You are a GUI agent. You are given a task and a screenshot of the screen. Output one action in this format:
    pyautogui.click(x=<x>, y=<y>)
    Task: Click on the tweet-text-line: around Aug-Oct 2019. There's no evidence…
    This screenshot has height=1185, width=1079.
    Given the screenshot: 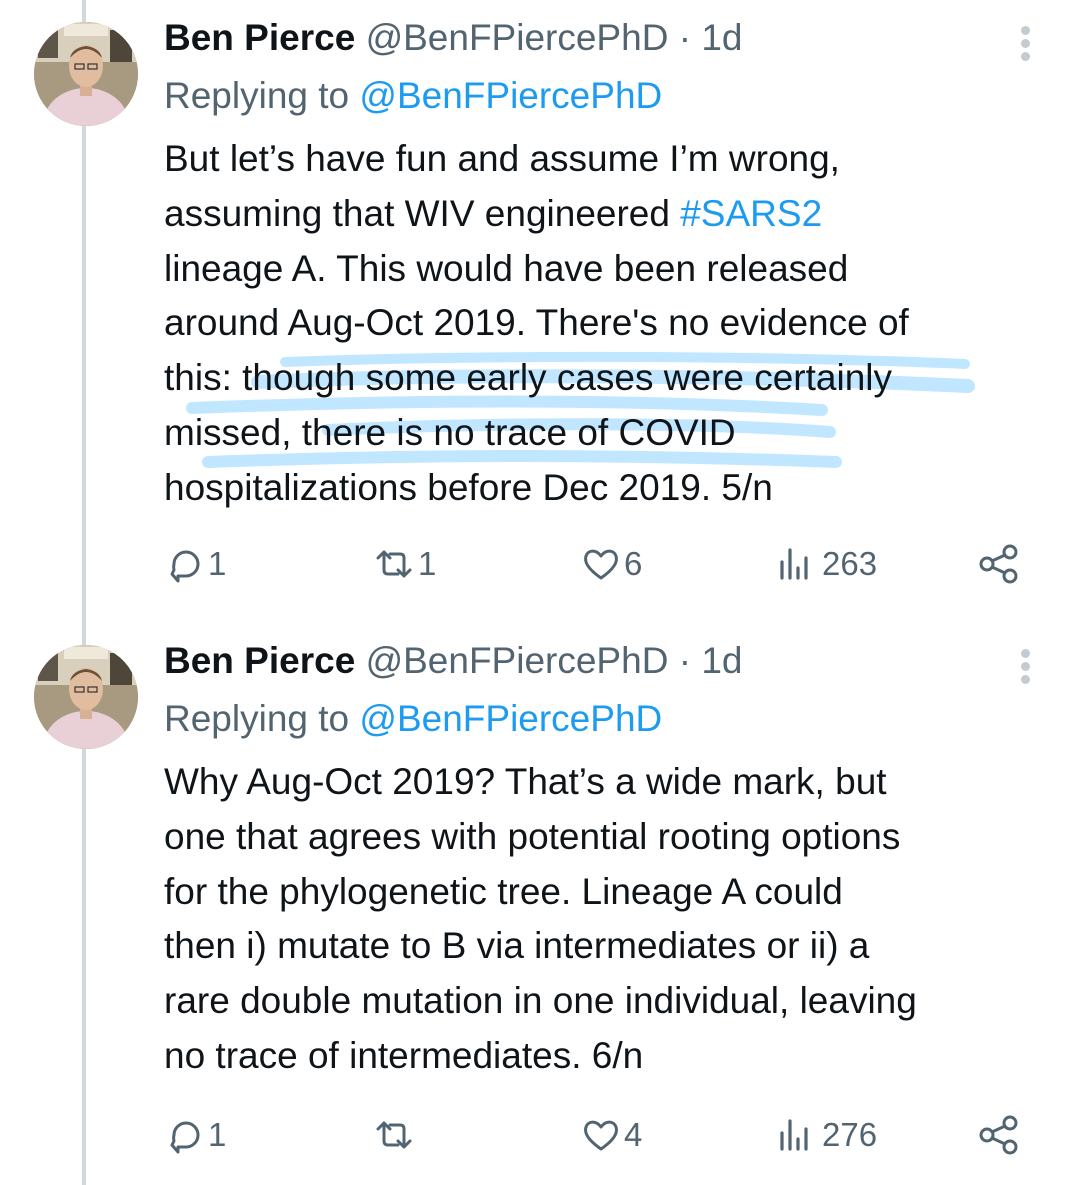 What is the action you would take?
    pyautogui.click(x=614, y=323)
    